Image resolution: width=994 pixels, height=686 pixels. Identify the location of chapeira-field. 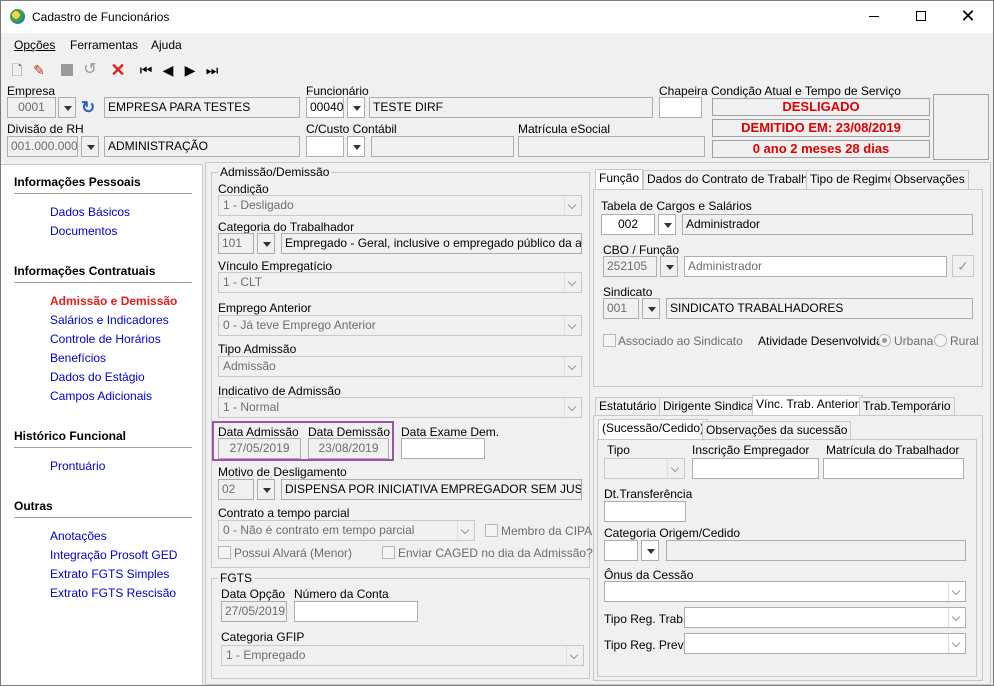
(680, 107).